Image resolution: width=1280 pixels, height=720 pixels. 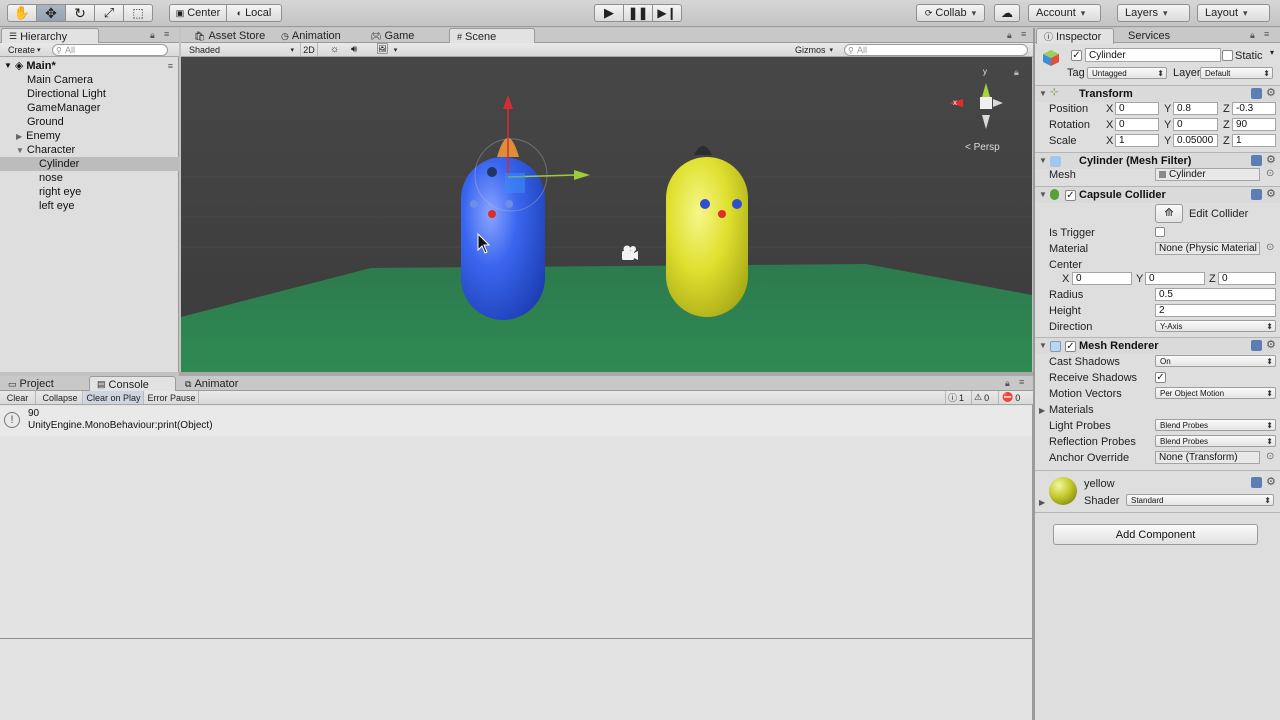 What do you see at coordinates (1161, 36) in the screenshot?
I see `tab-services: Services` at bounding box center [1161, 36].